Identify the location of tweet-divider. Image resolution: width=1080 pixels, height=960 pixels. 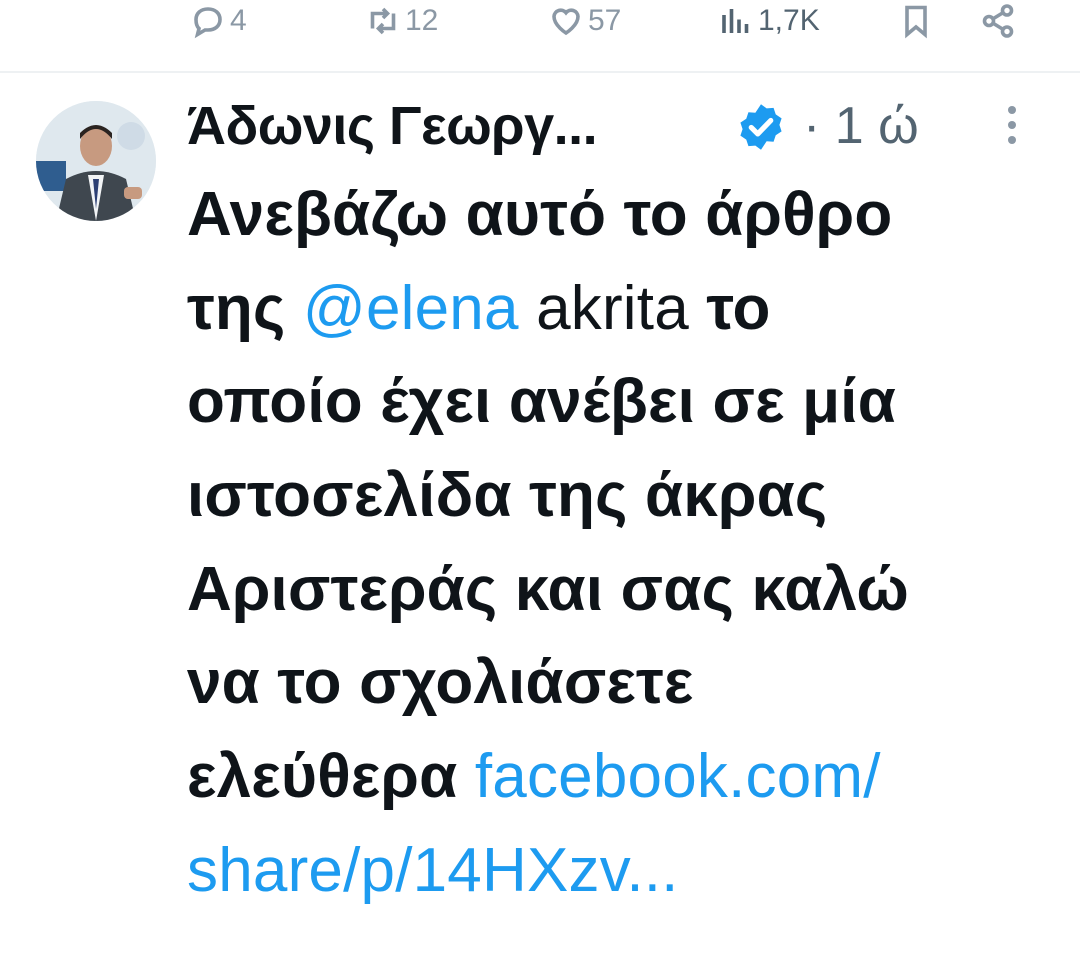
(540, 72).